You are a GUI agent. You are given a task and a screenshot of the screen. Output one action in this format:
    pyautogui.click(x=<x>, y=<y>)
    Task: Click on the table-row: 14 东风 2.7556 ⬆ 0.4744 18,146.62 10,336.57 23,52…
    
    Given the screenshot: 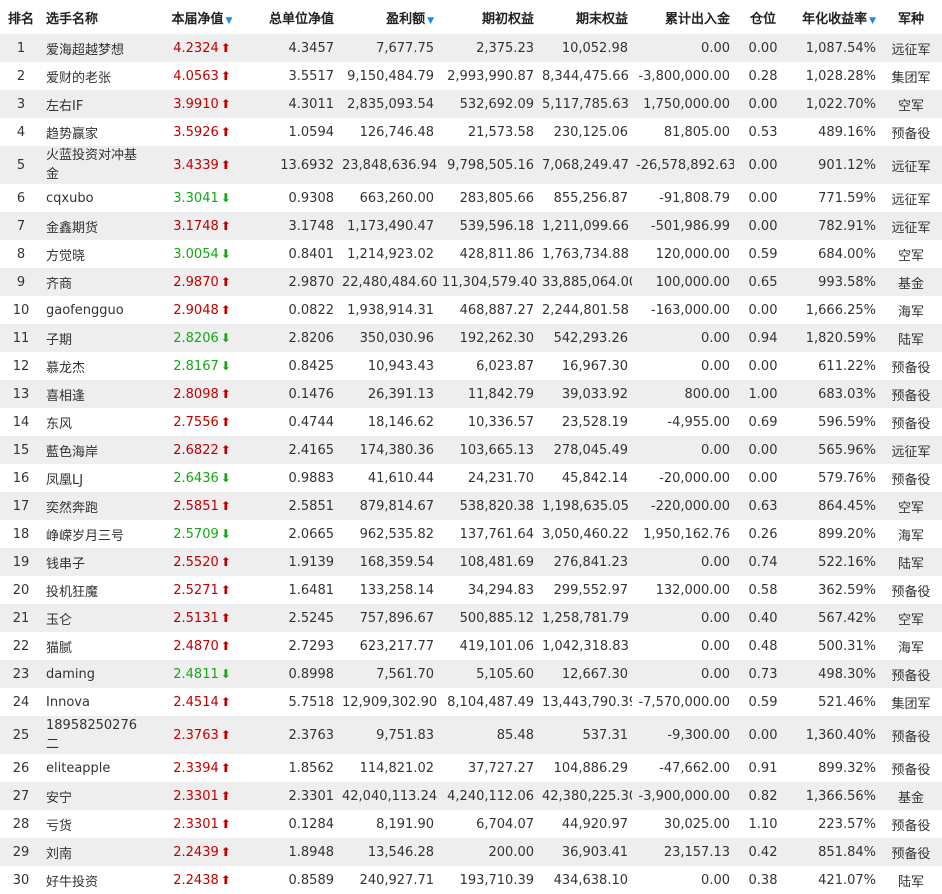 What is the action you would take?
    pyautogui.click(x=471, y=422)
    